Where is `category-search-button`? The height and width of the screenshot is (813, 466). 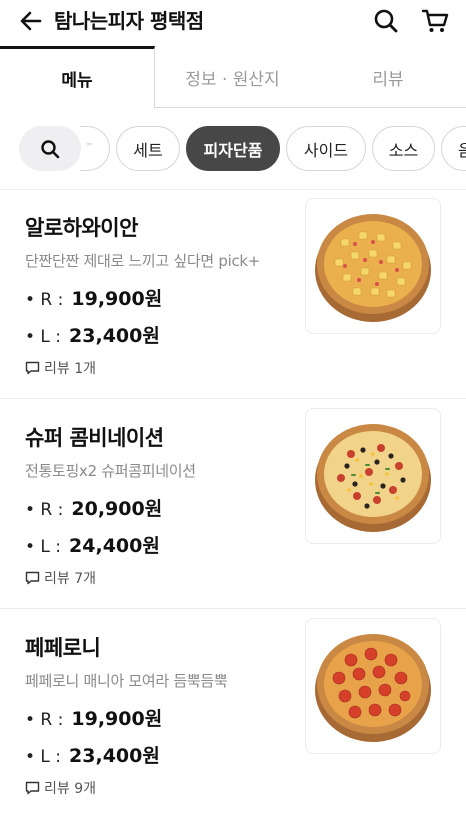 category-search-button is located at coordinates (50, 148).